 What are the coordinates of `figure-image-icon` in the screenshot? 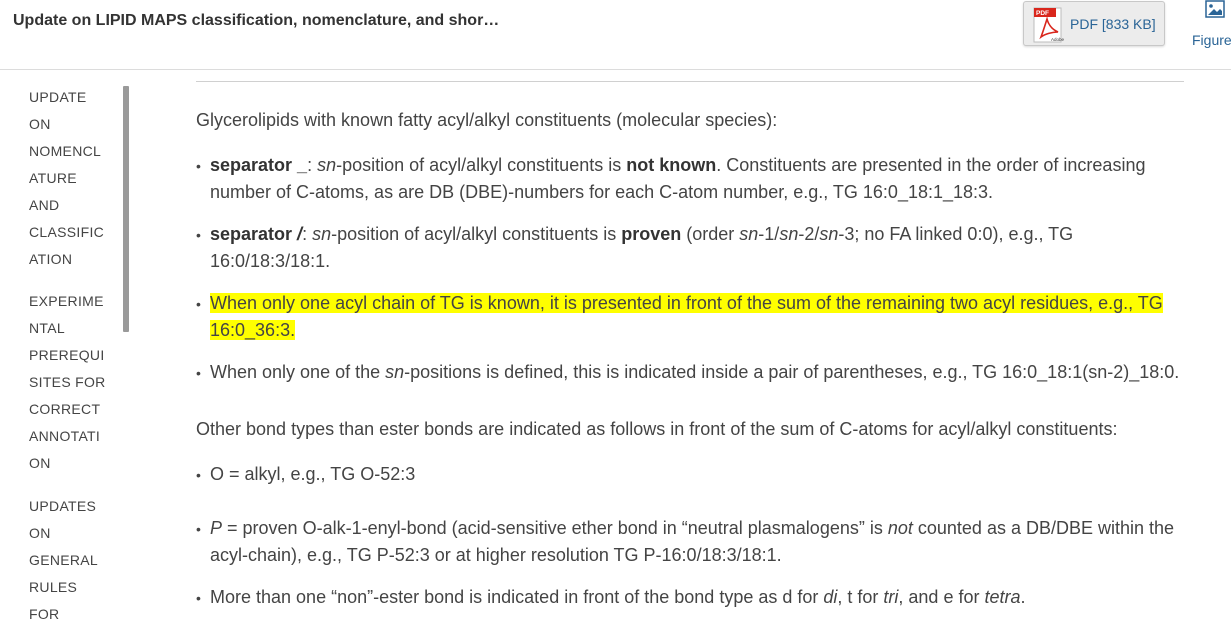 It's located at (1215, 9).